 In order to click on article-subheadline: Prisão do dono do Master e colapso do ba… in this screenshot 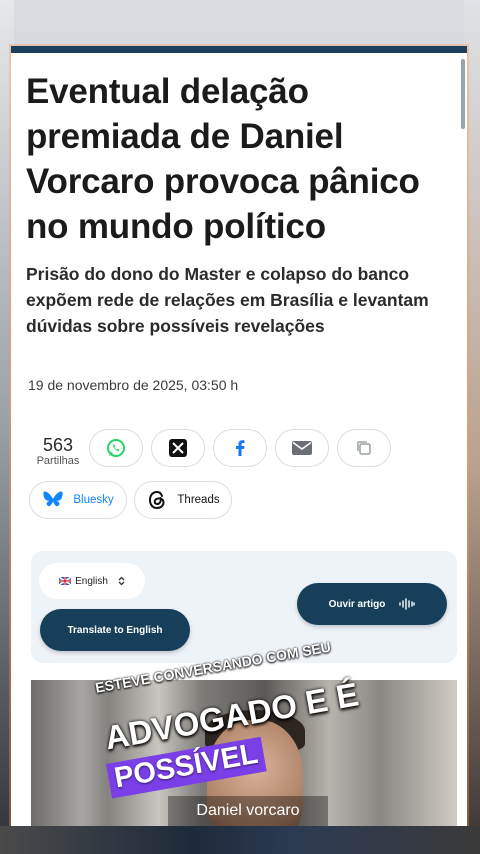, I will do `click(227, 300)`.